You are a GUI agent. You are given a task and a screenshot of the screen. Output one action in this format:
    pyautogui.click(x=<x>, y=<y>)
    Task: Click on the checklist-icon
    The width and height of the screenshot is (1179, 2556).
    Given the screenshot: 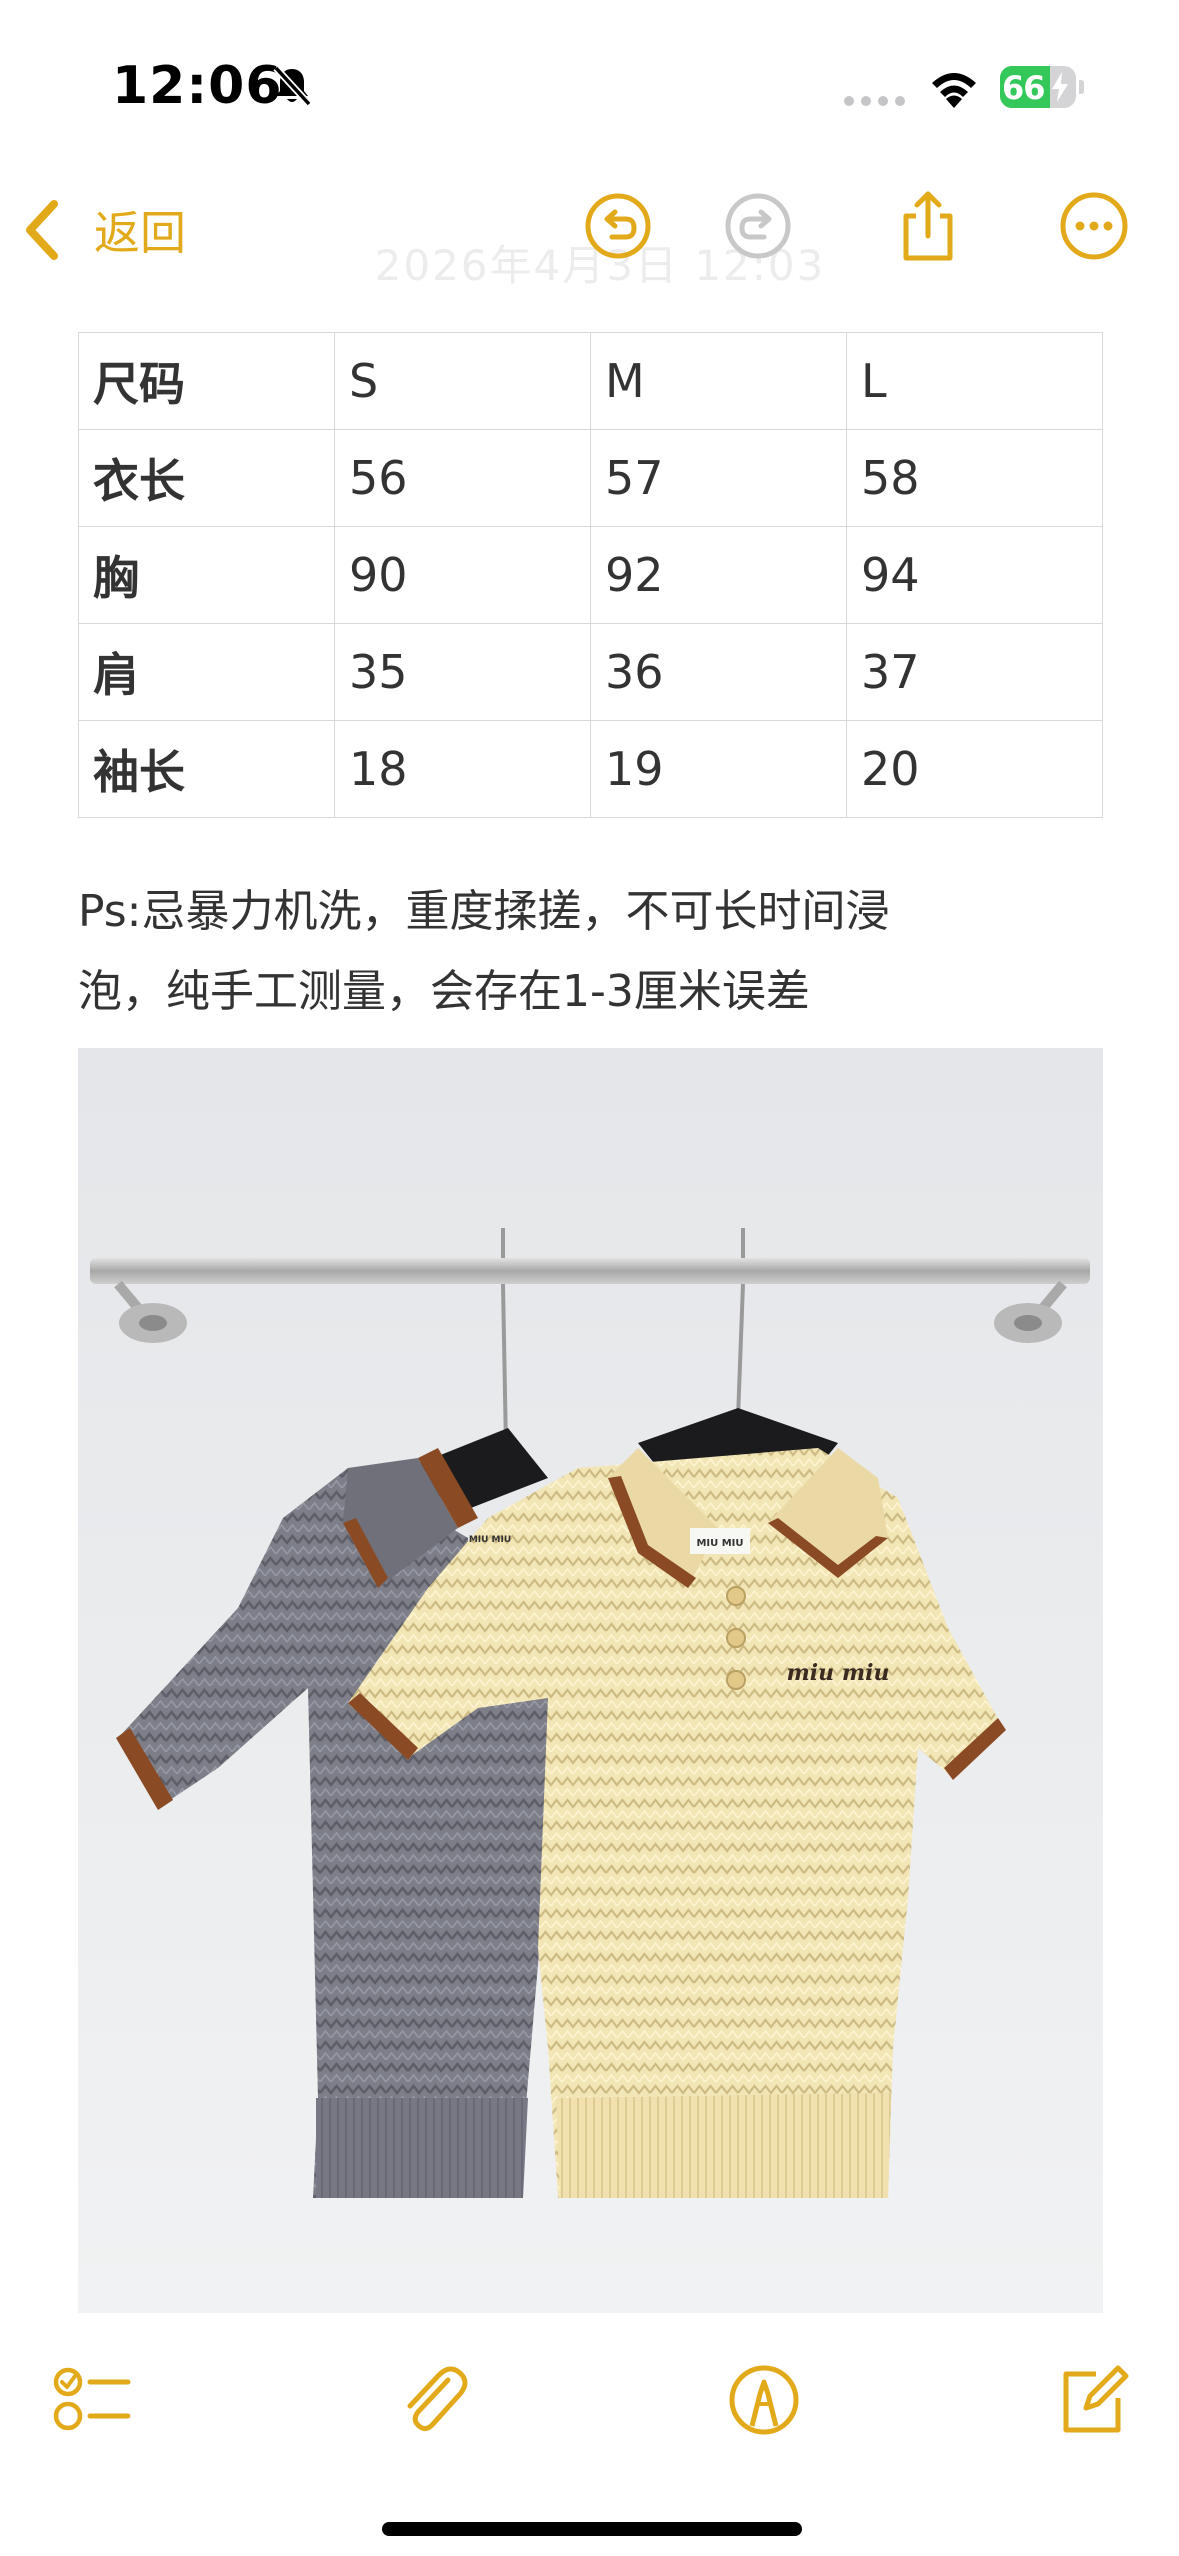 What is the action you would take?
    pyautogui.click(x=92, y=2399)
    